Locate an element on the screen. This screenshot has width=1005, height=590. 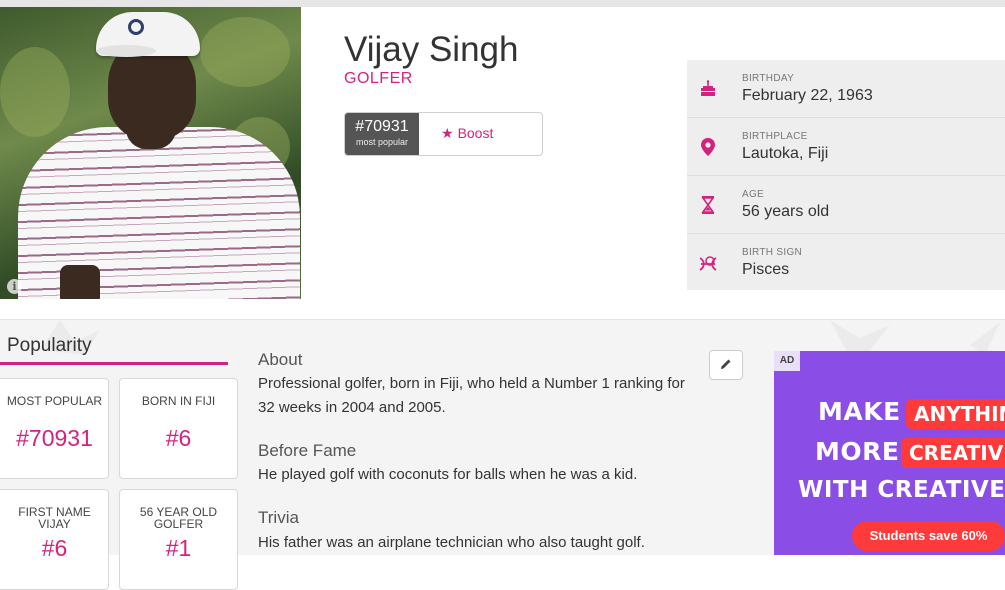
fact-label: BIRTH SIGN is located at coordinates (772, 252).